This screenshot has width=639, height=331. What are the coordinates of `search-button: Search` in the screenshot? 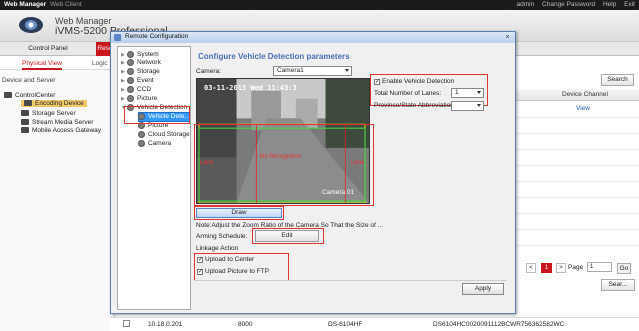 It's located at (617, 80).